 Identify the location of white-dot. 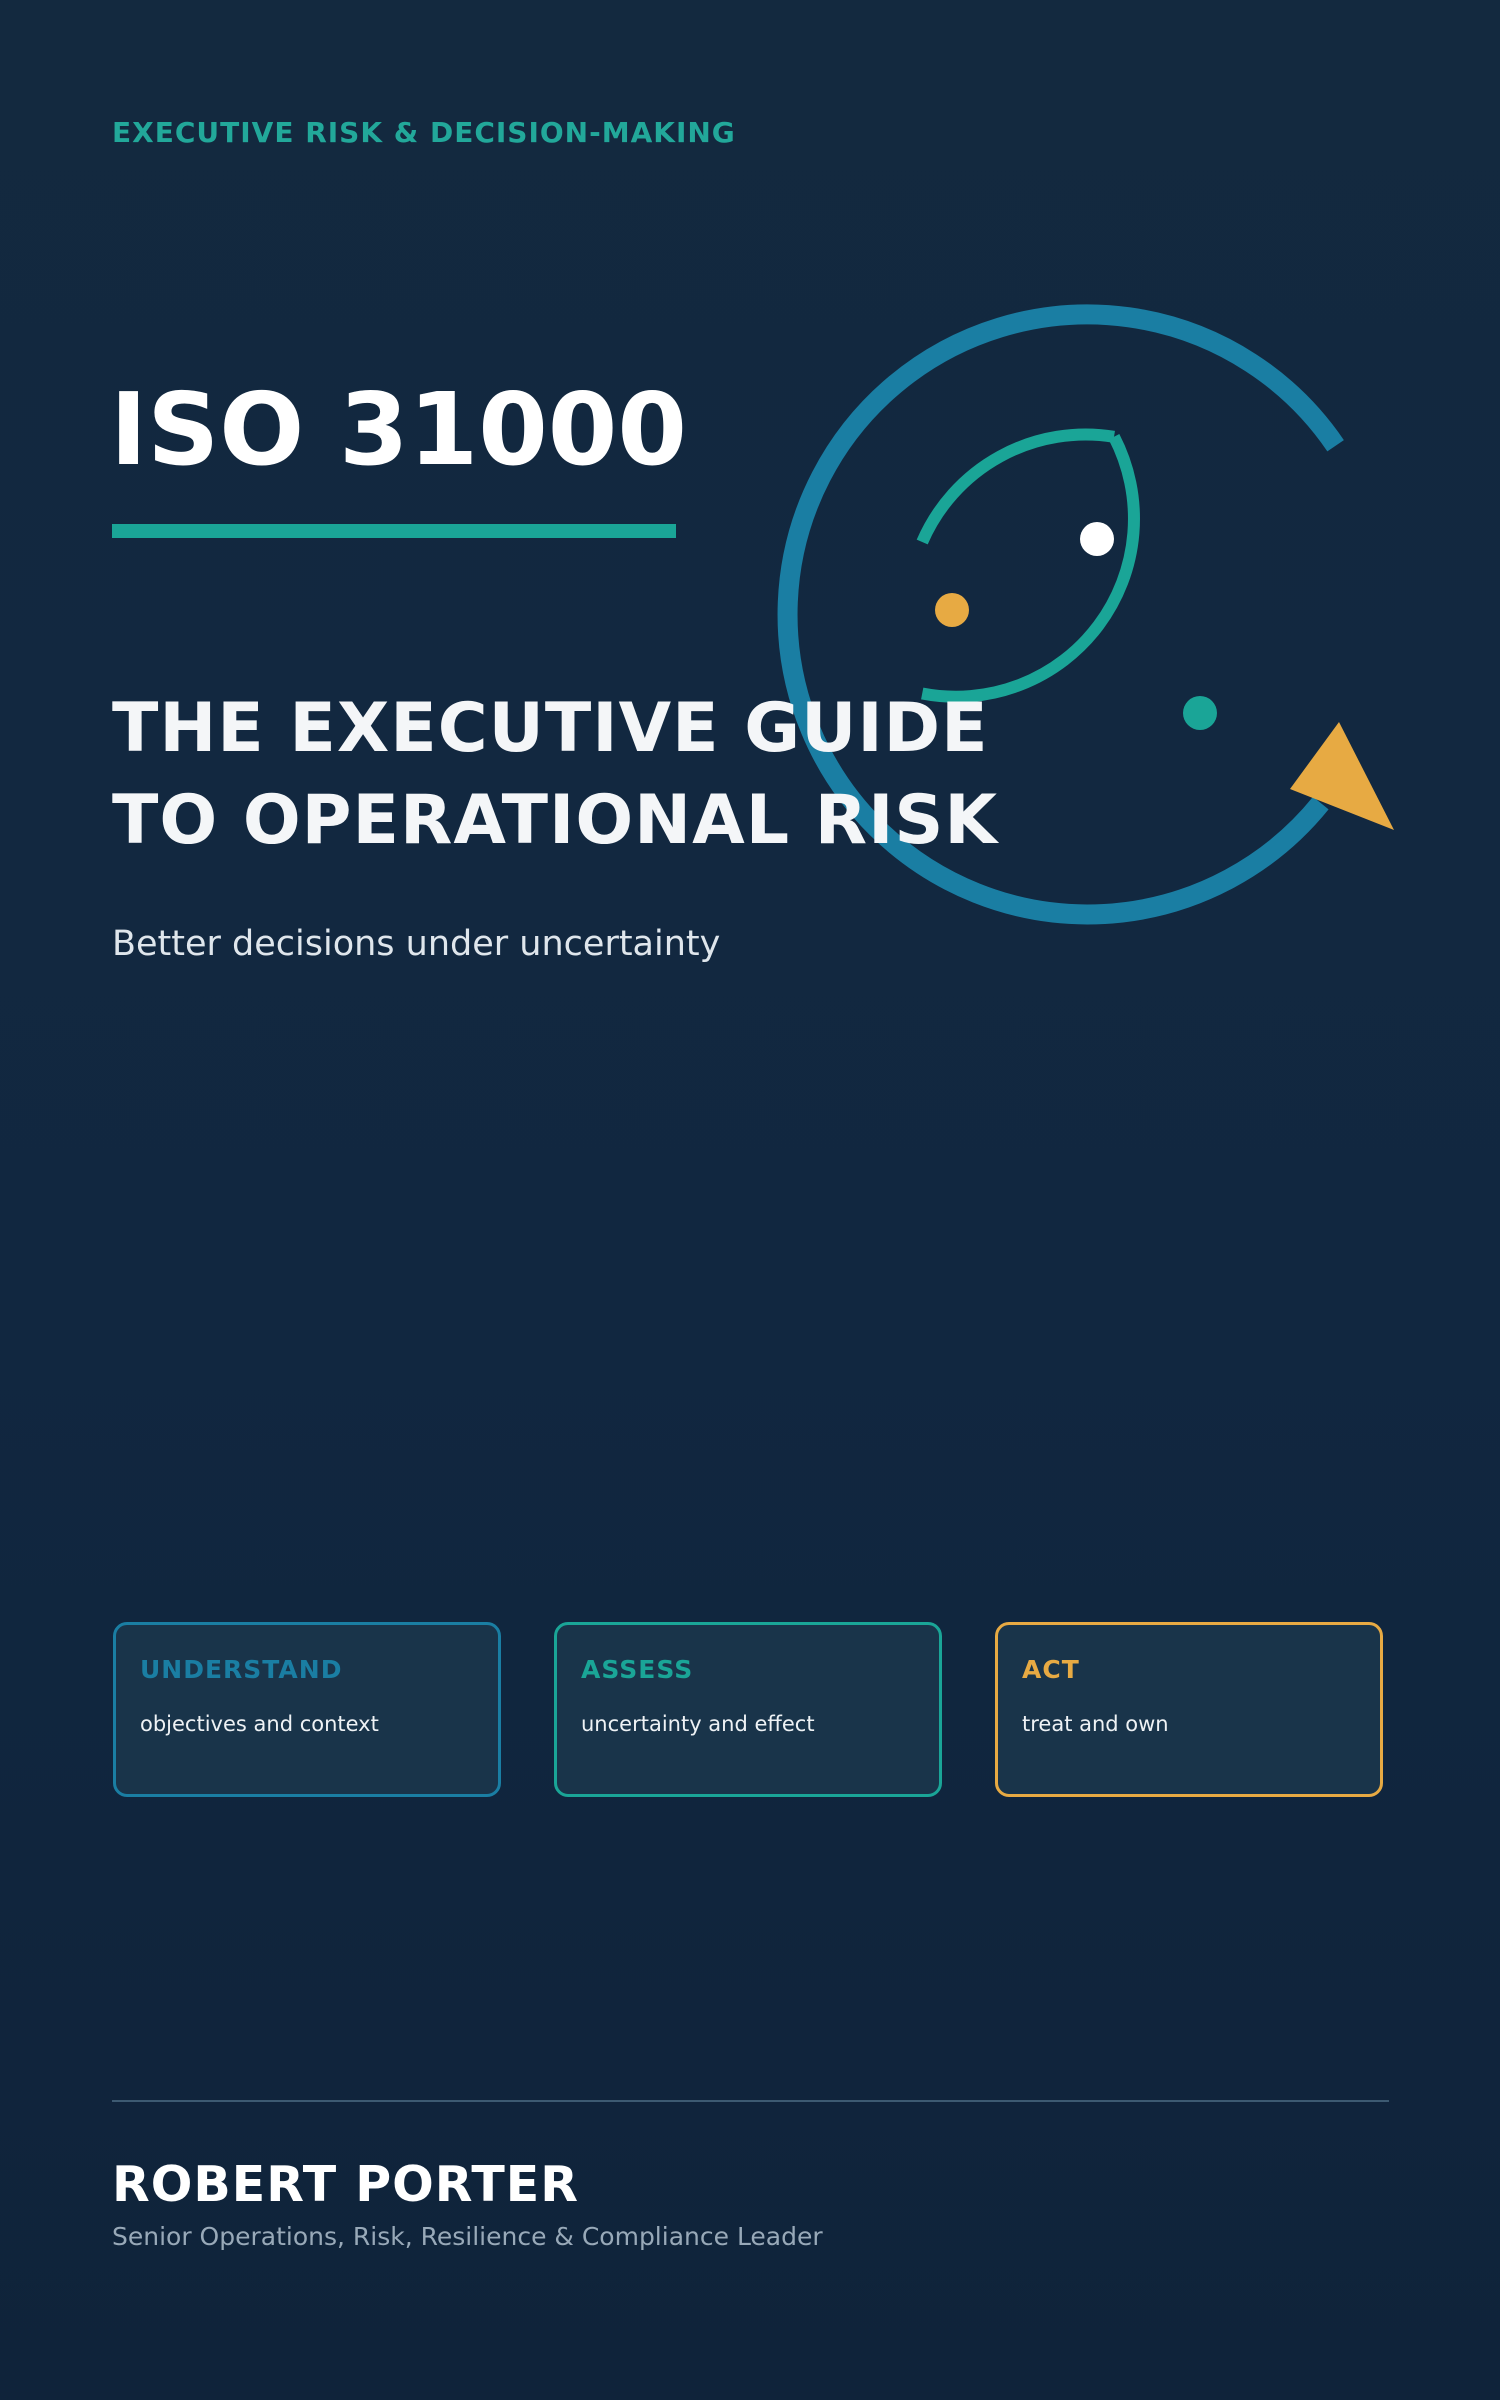
(1097, 539).